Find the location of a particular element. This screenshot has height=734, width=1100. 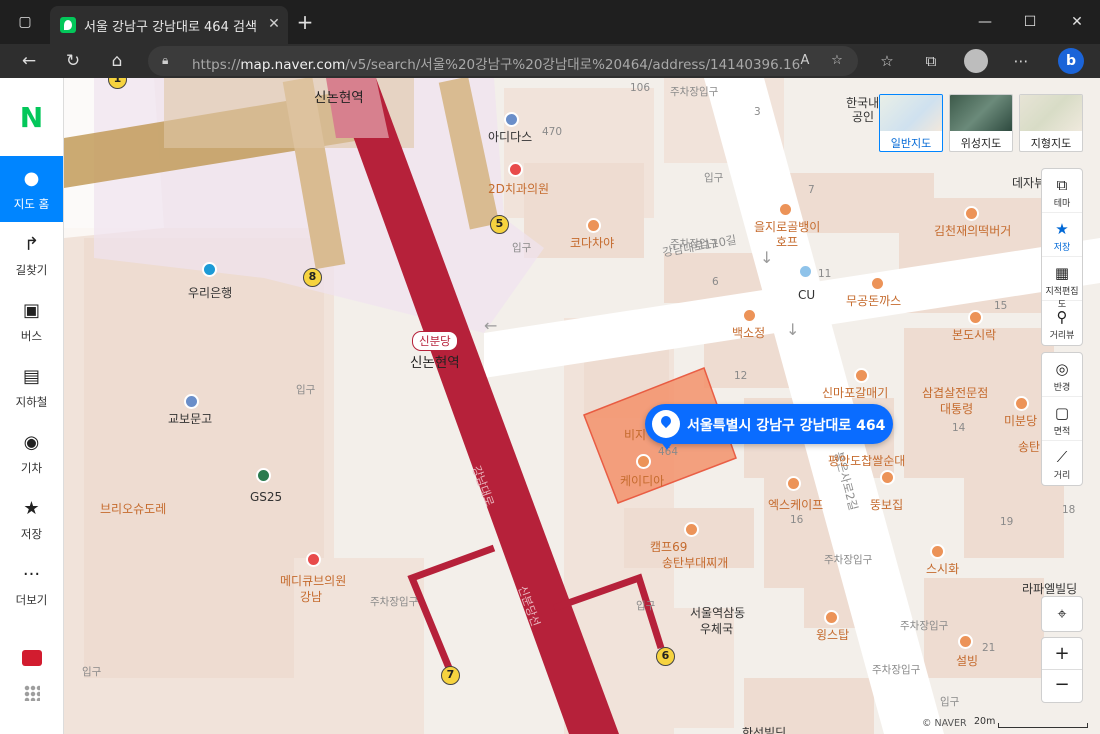

refresh-icon: ↻ is located at coordinates (73, 61).